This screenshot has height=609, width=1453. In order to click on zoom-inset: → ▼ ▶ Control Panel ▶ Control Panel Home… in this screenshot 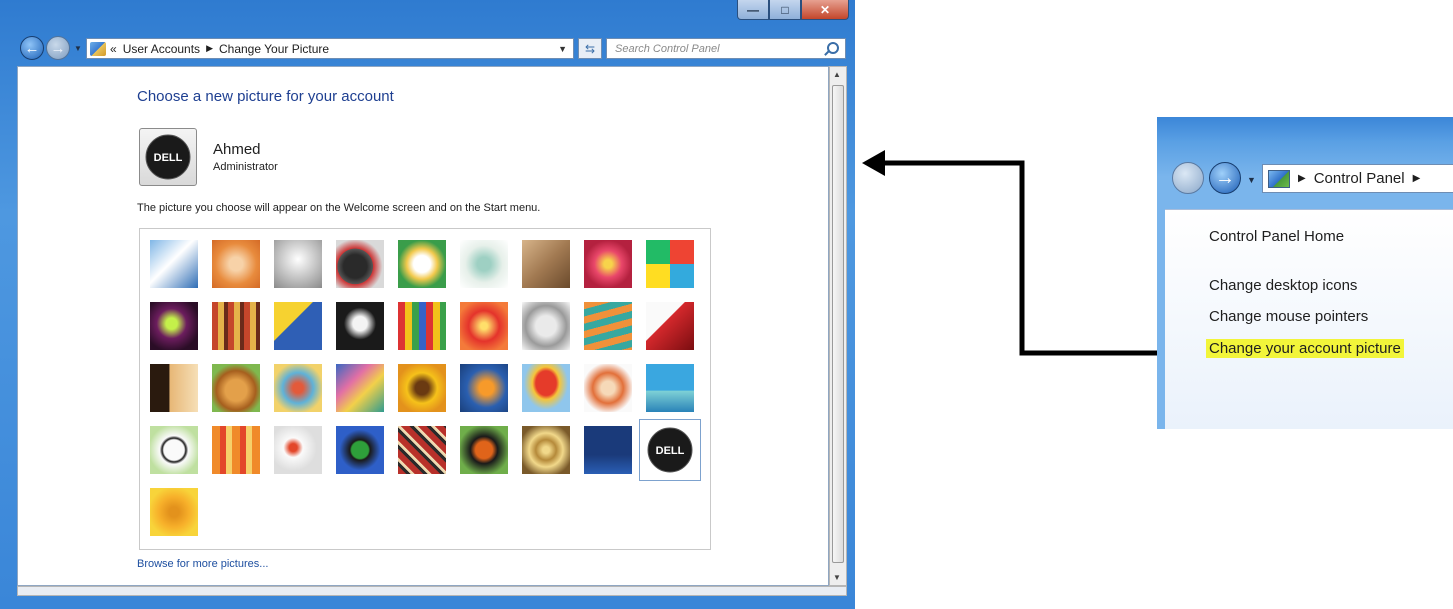, I will do `click(1305, 273)`.